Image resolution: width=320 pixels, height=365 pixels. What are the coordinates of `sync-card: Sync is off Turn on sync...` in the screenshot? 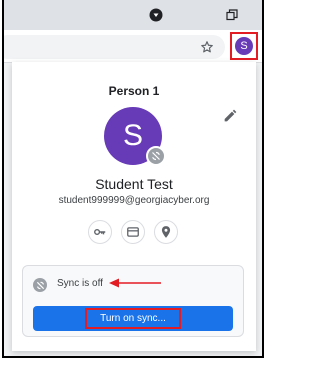 It's located at (133, 301).